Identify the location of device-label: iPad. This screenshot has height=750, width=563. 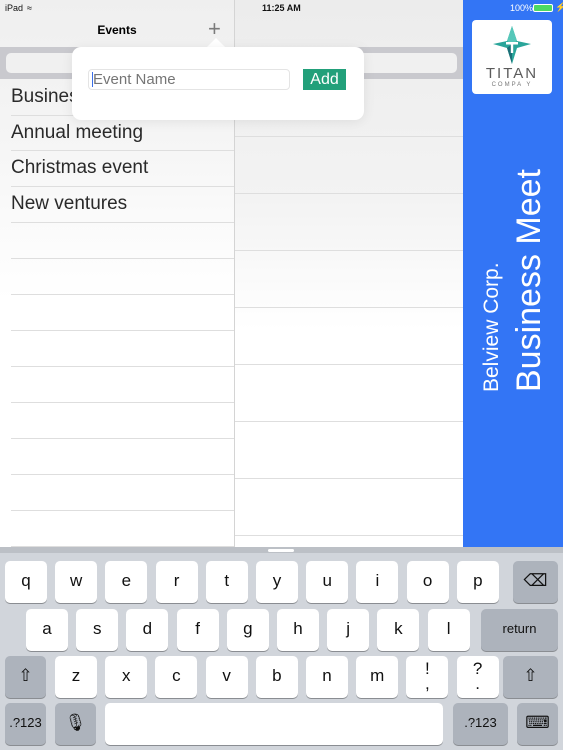
(14, 8).